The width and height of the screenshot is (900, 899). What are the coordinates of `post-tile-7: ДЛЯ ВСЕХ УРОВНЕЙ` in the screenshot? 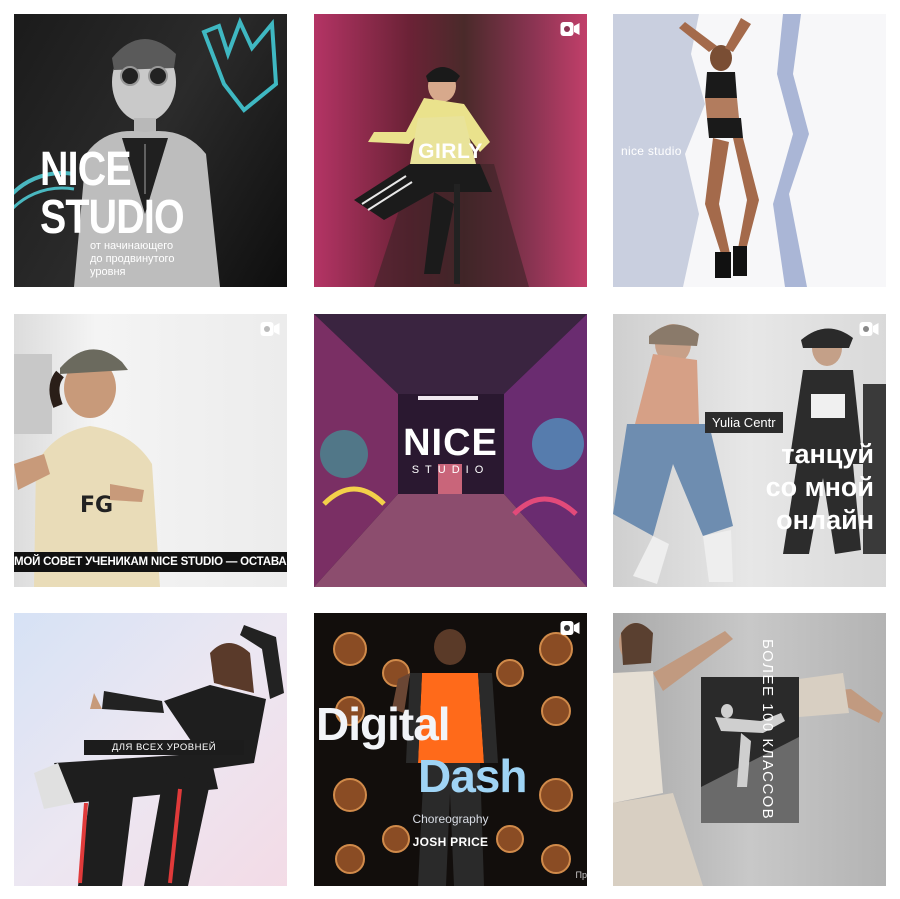 It's located at (150, 749).